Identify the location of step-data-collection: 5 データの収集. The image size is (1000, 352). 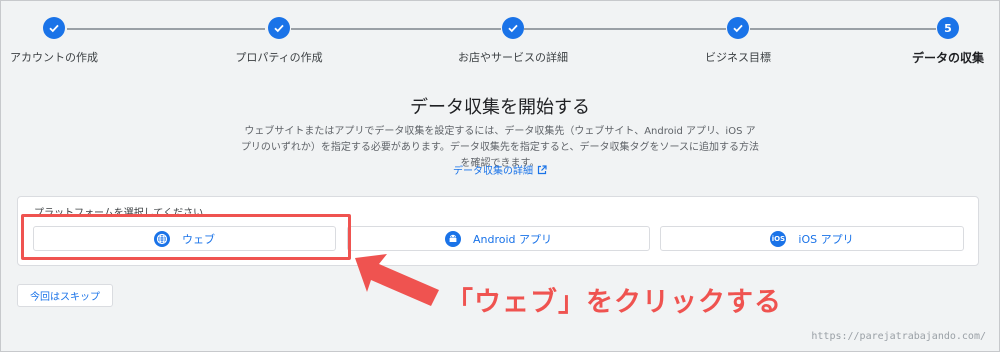
(939, 41).